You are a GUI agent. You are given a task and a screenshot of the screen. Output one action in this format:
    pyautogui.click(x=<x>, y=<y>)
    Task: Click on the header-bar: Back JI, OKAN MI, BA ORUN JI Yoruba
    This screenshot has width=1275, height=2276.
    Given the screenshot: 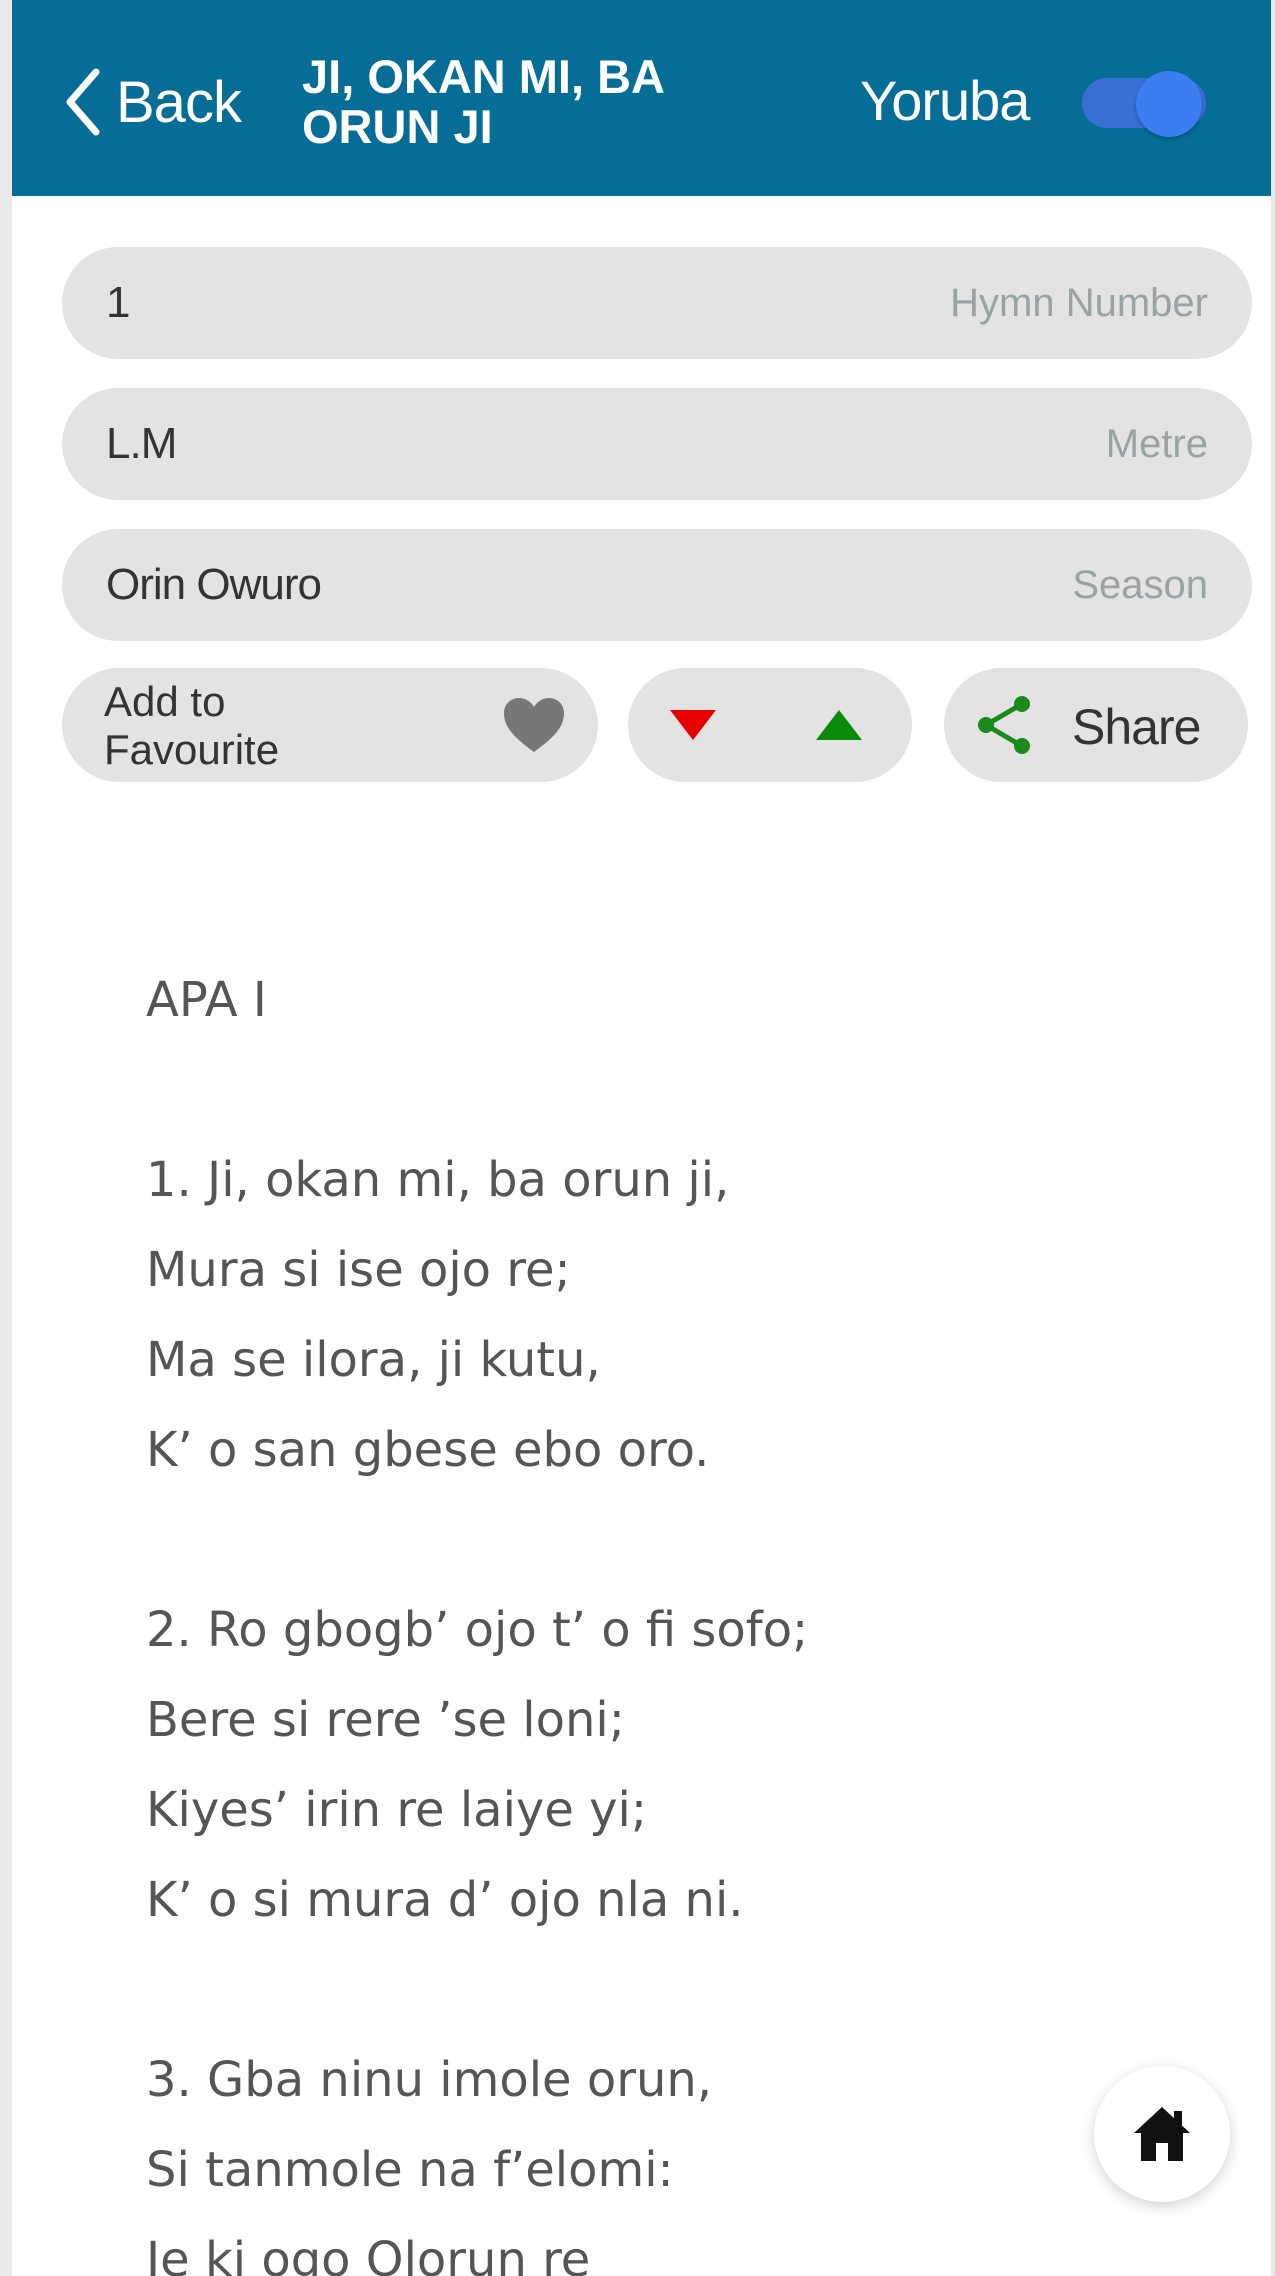 What is the action you would take?
    pyautogui.click(x=641, y=98)
    